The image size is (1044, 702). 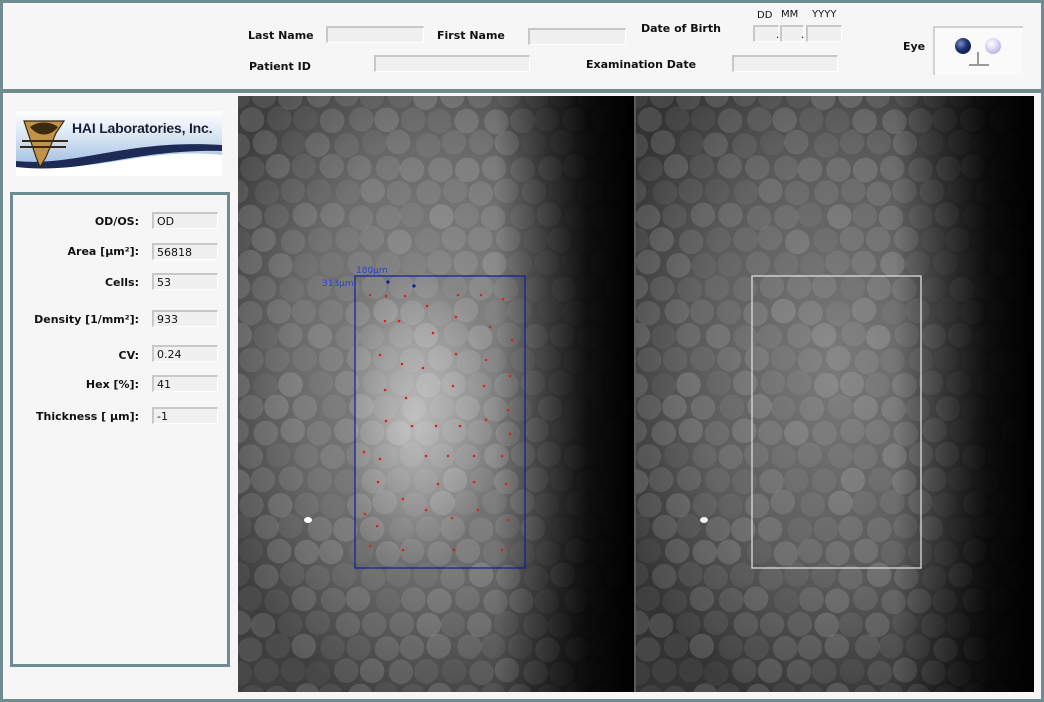 What do you see at coordinates (86, 319) in the screenshot?
I see `density-label: Density [1/mm²]:` at bounding box center [86, 319].